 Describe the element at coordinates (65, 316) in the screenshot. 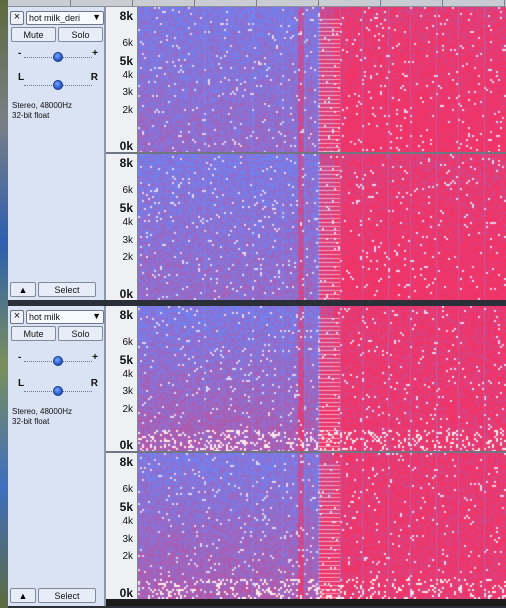

I see `track-name-menu-button: hot milk ▼` at that location.